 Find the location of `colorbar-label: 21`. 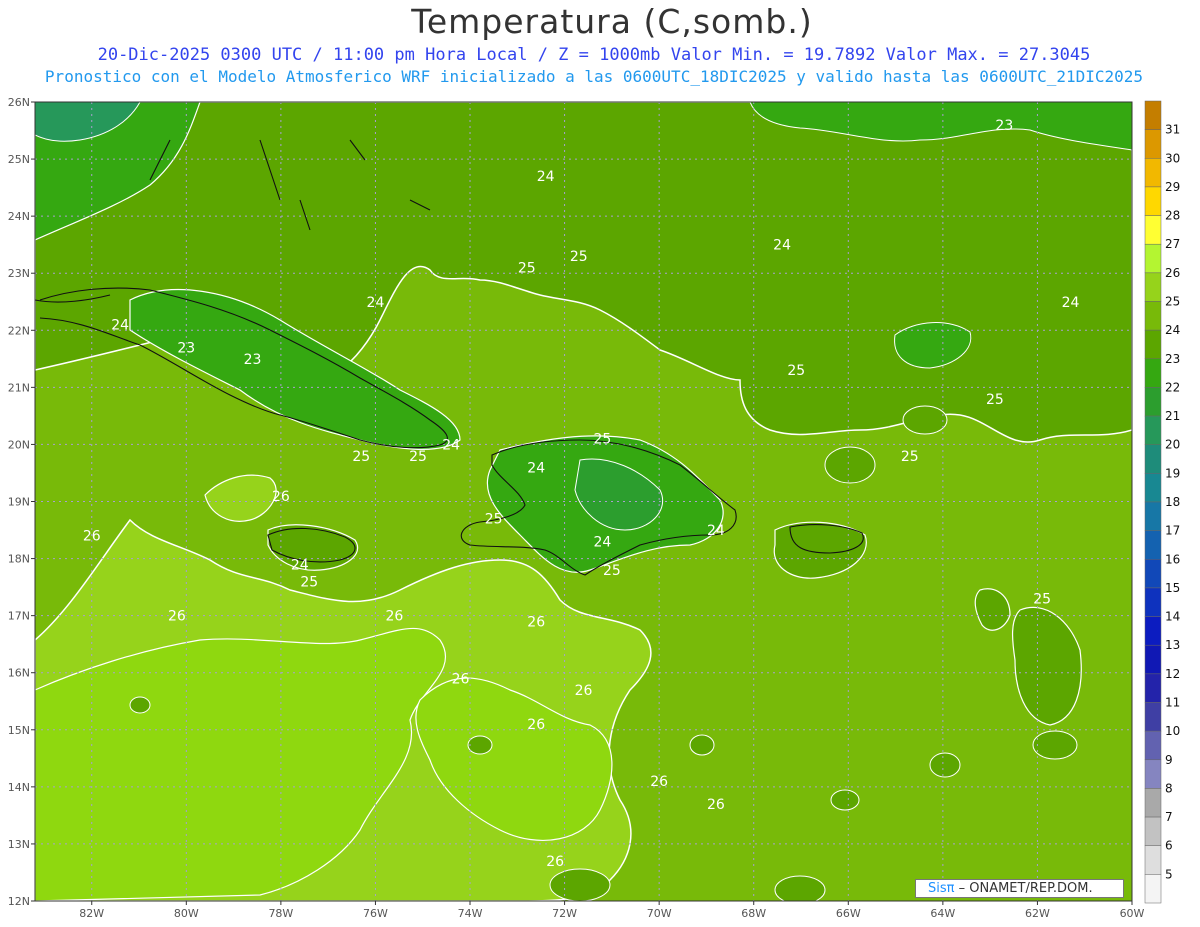

colorbar-label: 21 is located at coordinates (1172, 416).